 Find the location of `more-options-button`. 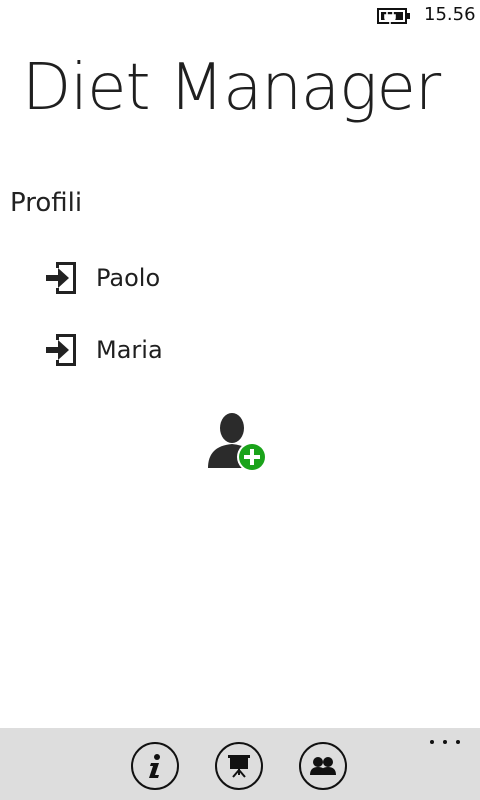

more-options-button is located at coordinates (445, 742).